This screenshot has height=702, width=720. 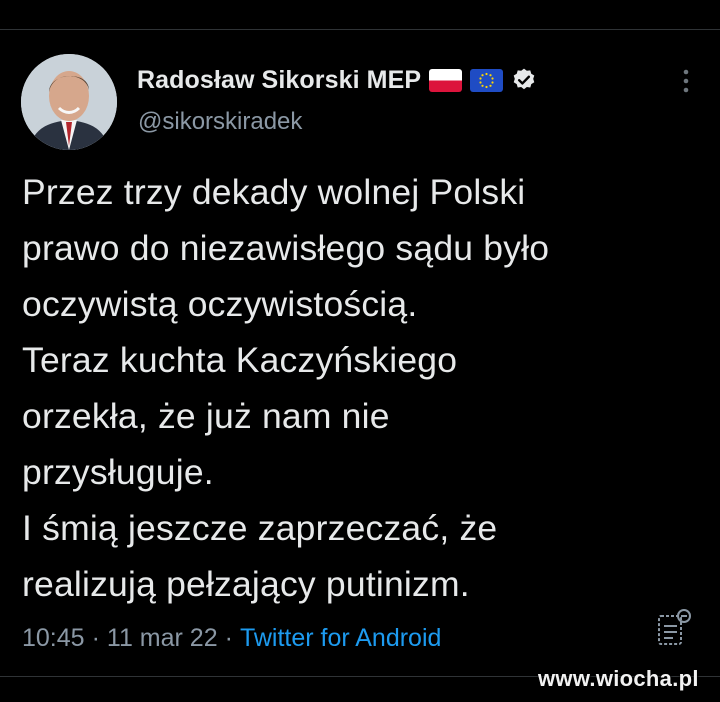 I want to click on tweet-line: oczywistą oczywistością., so click(x=220, y=304).